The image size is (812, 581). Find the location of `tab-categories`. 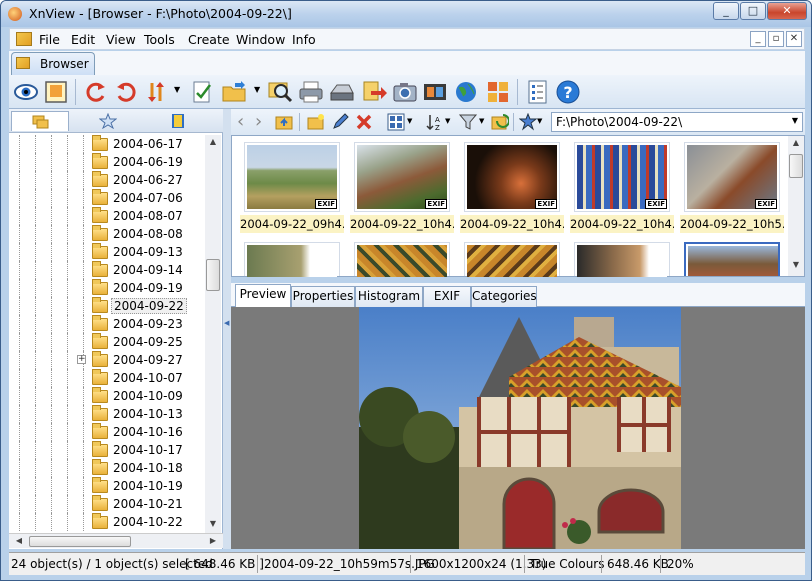

tab-categories is located at coordinates (178, 121).